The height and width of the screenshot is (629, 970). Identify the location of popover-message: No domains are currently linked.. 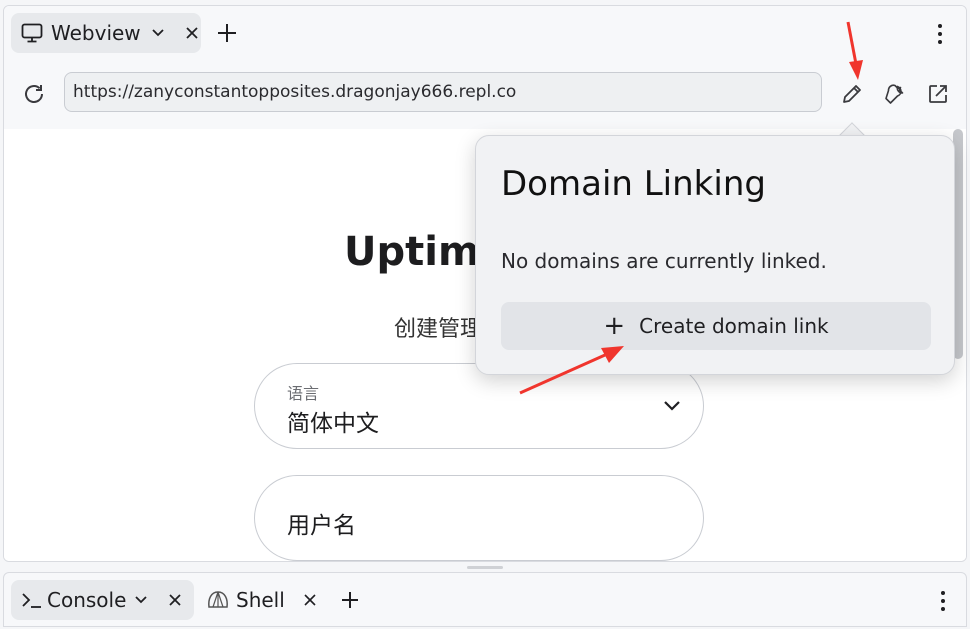
(664, 261).